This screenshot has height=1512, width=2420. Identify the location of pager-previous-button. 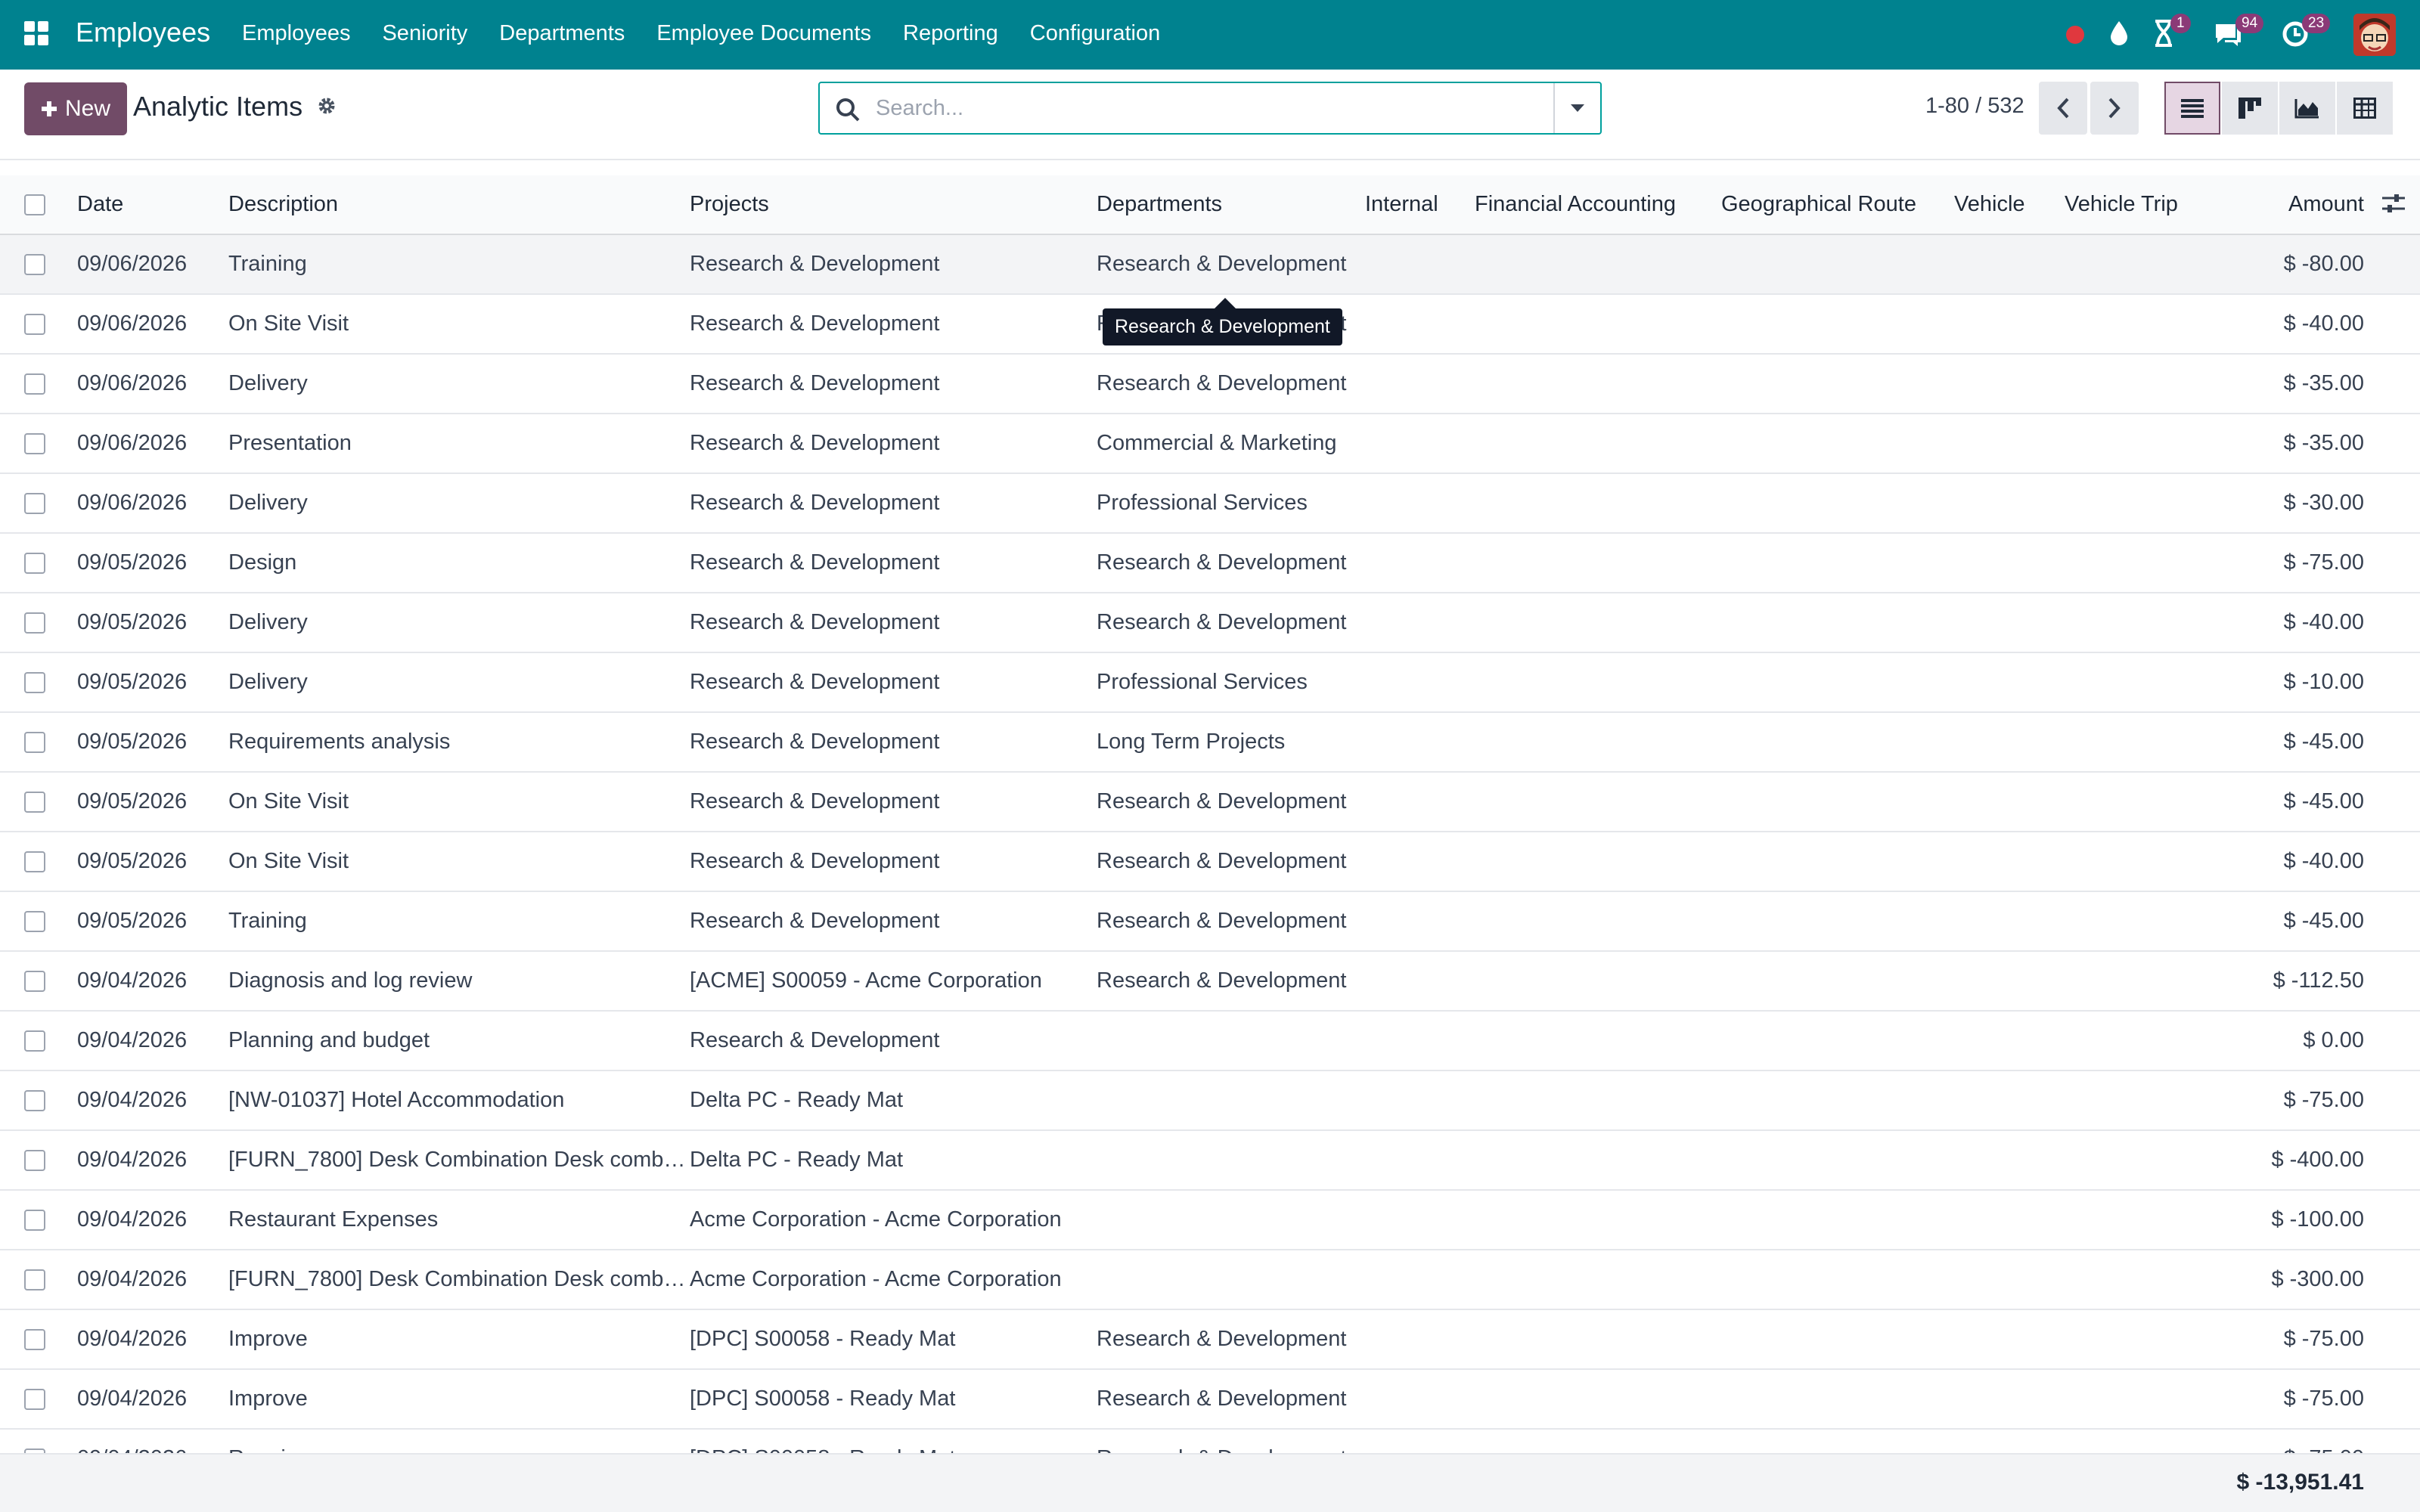
(2063, 109).